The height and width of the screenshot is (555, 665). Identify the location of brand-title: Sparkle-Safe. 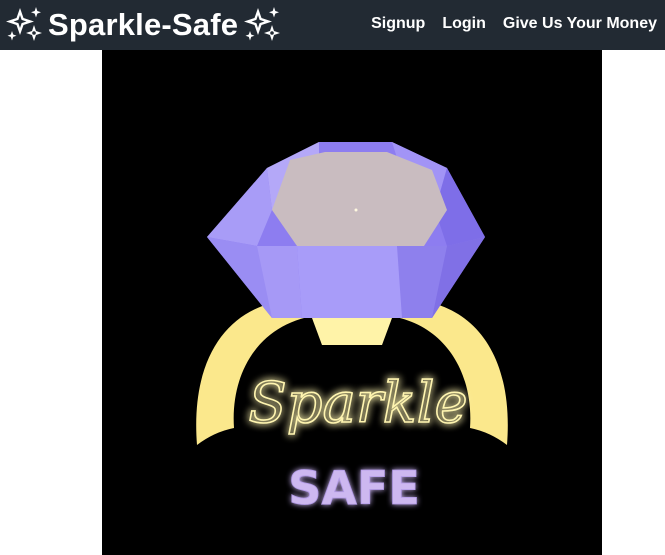
(143, 24).